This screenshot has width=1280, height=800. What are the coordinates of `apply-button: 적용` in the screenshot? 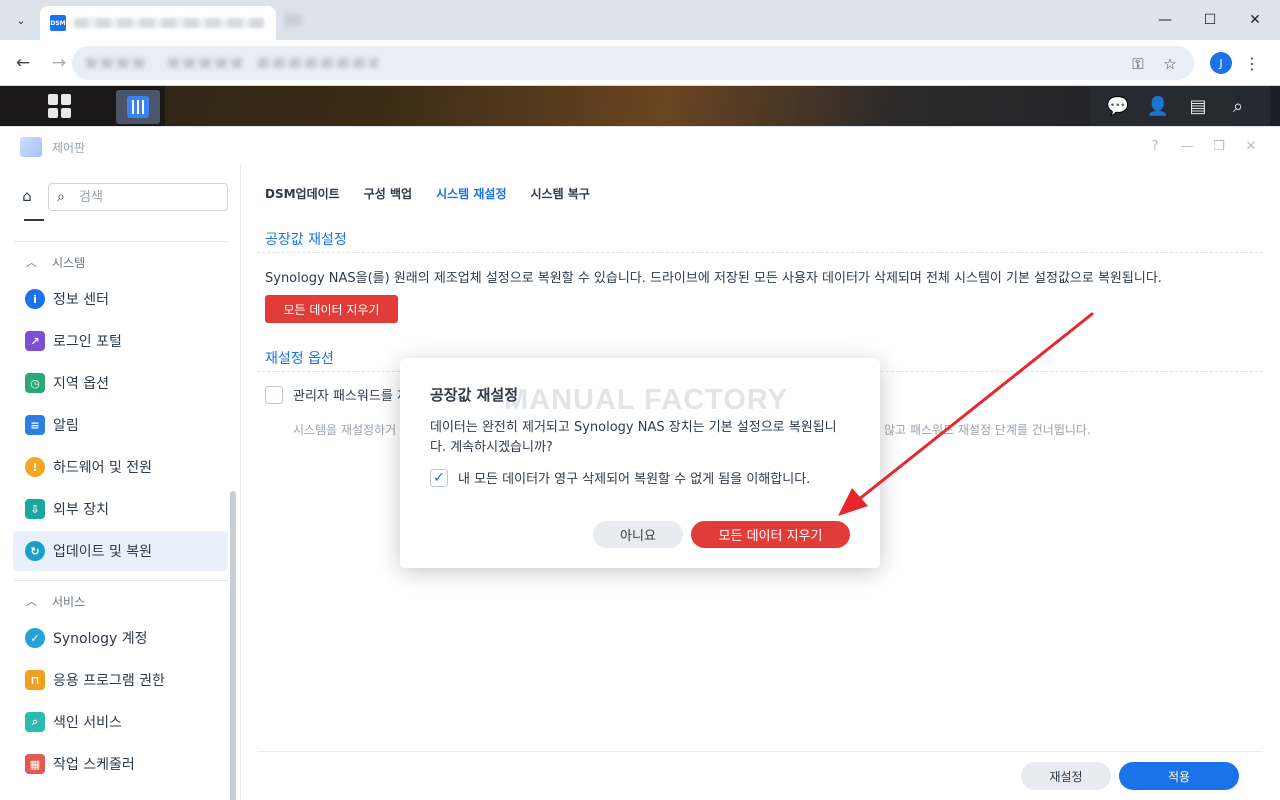 It's located at (1179, 776).